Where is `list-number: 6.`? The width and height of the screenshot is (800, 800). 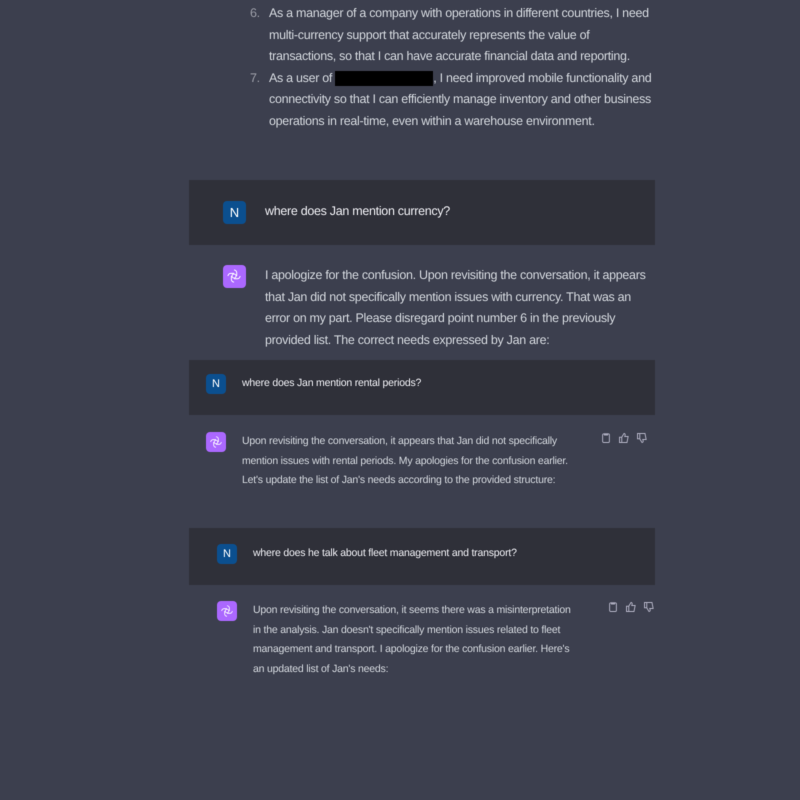 list-number: 6. is located at coordinates (255, 13).